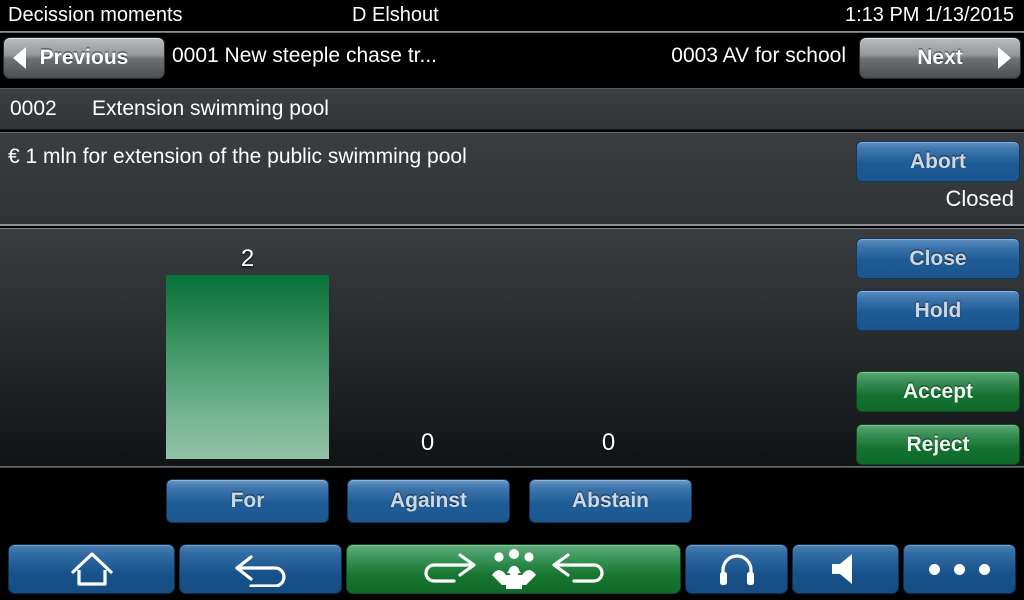 The image size is (1024, 600). I want to click on more-button, so click(959, 569).